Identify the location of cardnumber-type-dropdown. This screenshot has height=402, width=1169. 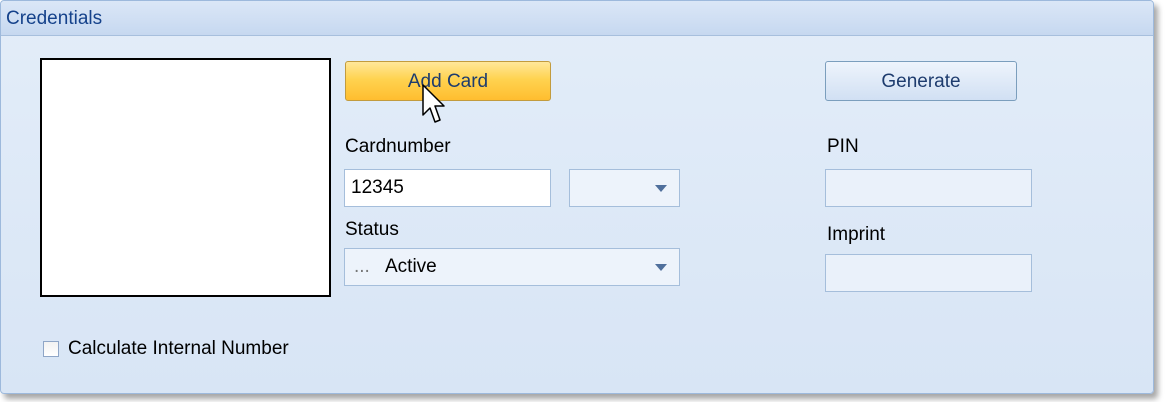
(624, 188).